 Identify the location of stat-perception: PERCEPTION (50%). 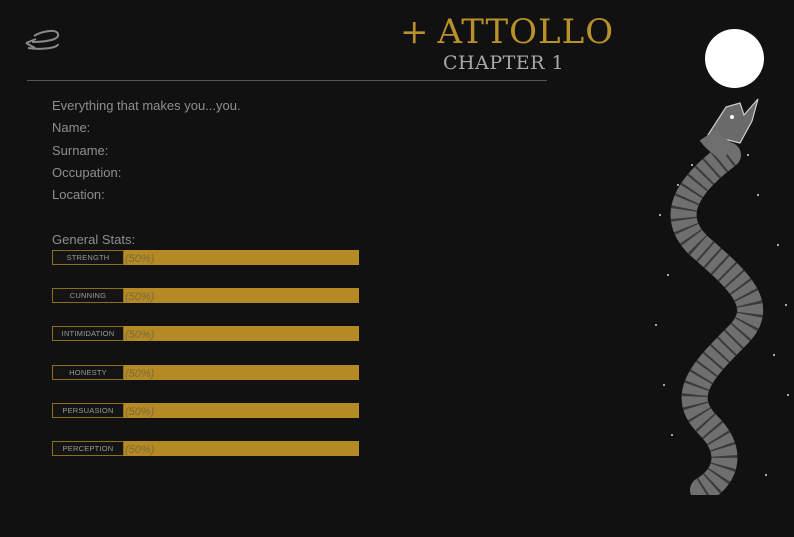
(206, 449).